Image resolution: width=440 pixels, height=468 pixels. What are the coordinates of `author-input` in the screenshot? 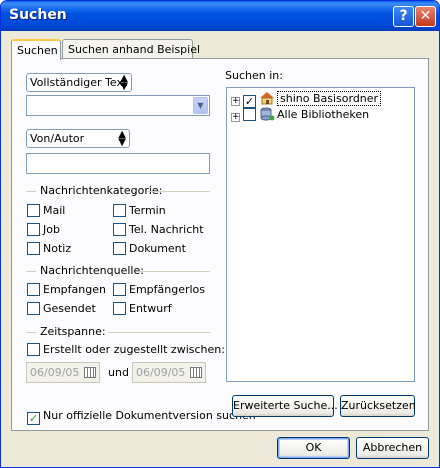 It's located at (118, 163).